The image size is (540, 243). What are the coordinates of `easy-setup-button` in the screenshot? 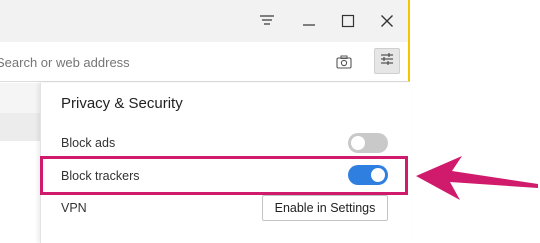 It's located at (387, 61).